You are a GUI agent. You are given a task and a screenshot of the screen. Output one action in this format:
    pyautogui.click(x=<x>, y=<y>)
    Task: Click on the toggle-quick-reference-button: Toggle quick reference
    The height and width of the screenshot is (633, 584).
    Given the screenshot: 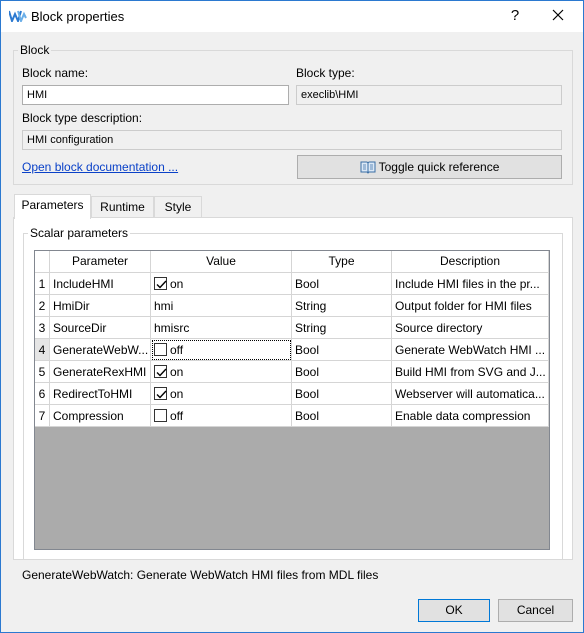 What is the action you would take?
    pyautogui.click(x=429, y=167)
    